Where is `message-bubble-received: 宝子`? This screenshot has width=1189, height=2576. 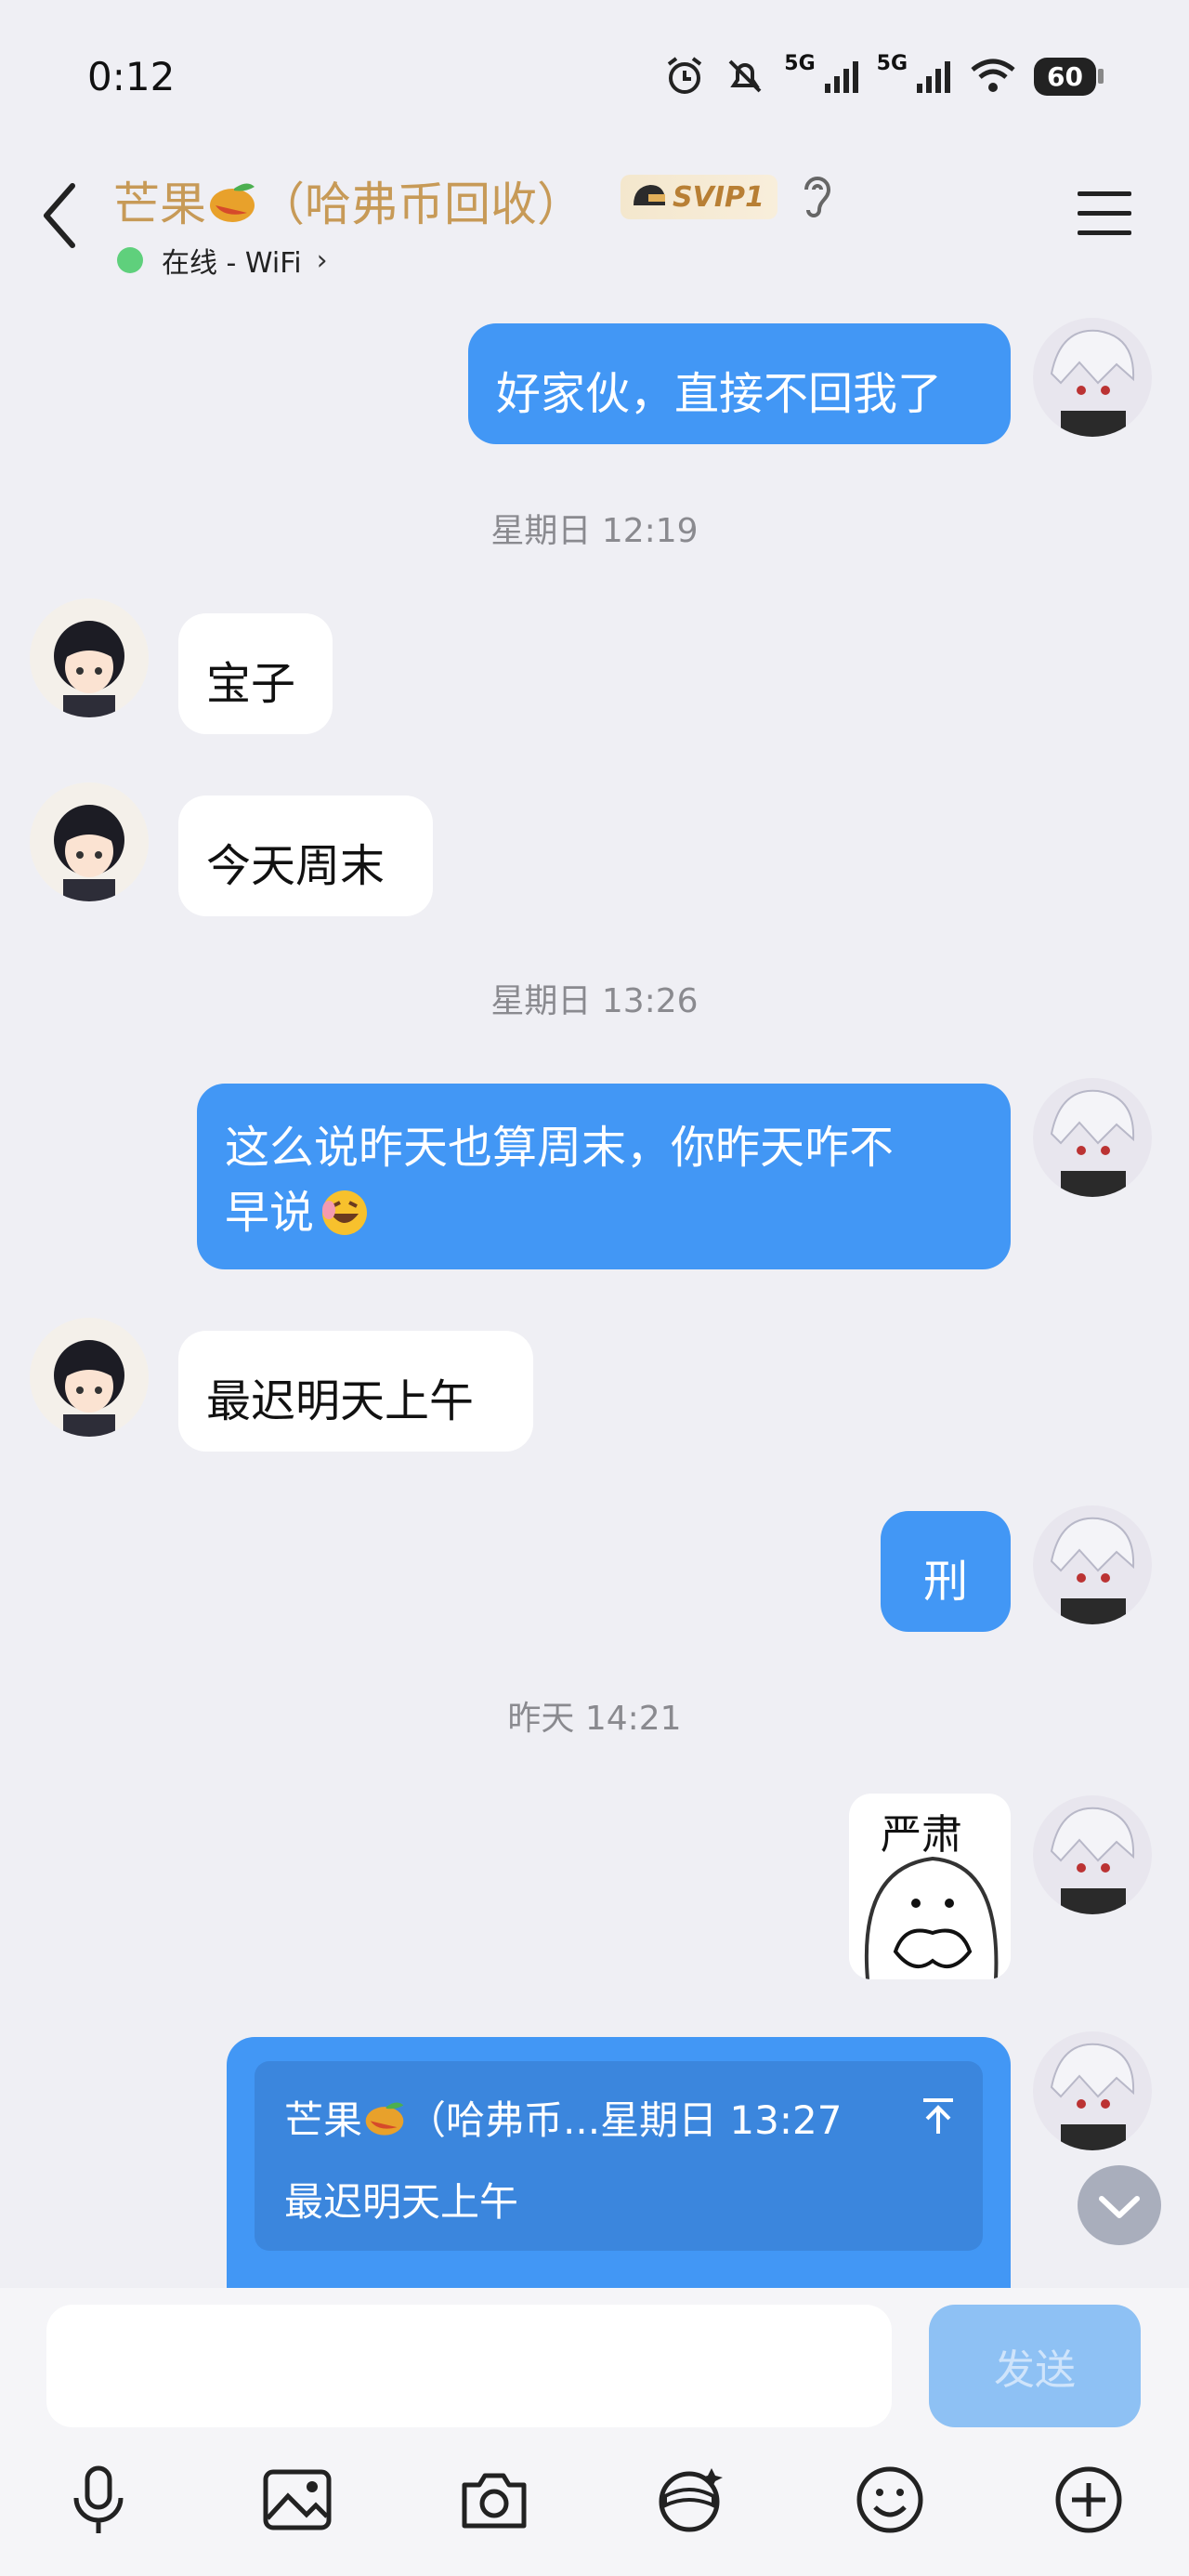
message-bubble-received: 宝子 is located at coordinates (256, 673).